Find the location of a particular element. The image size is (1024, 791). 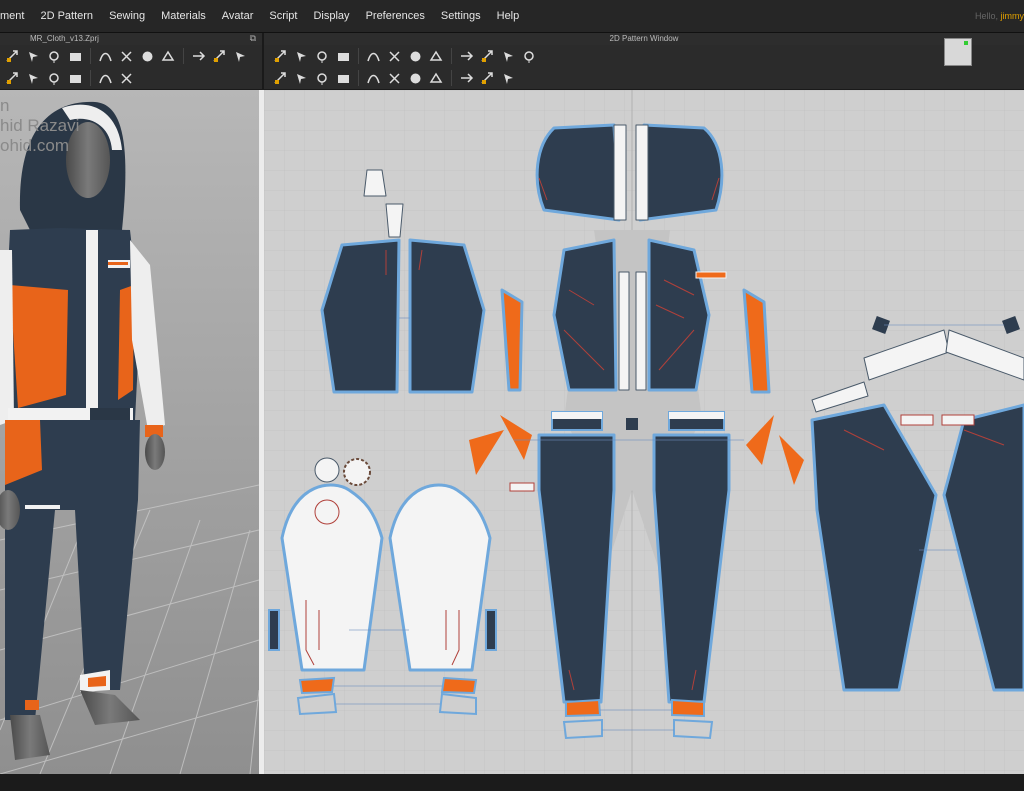

menu-item-help: Help is located at coordinates (508, 16).